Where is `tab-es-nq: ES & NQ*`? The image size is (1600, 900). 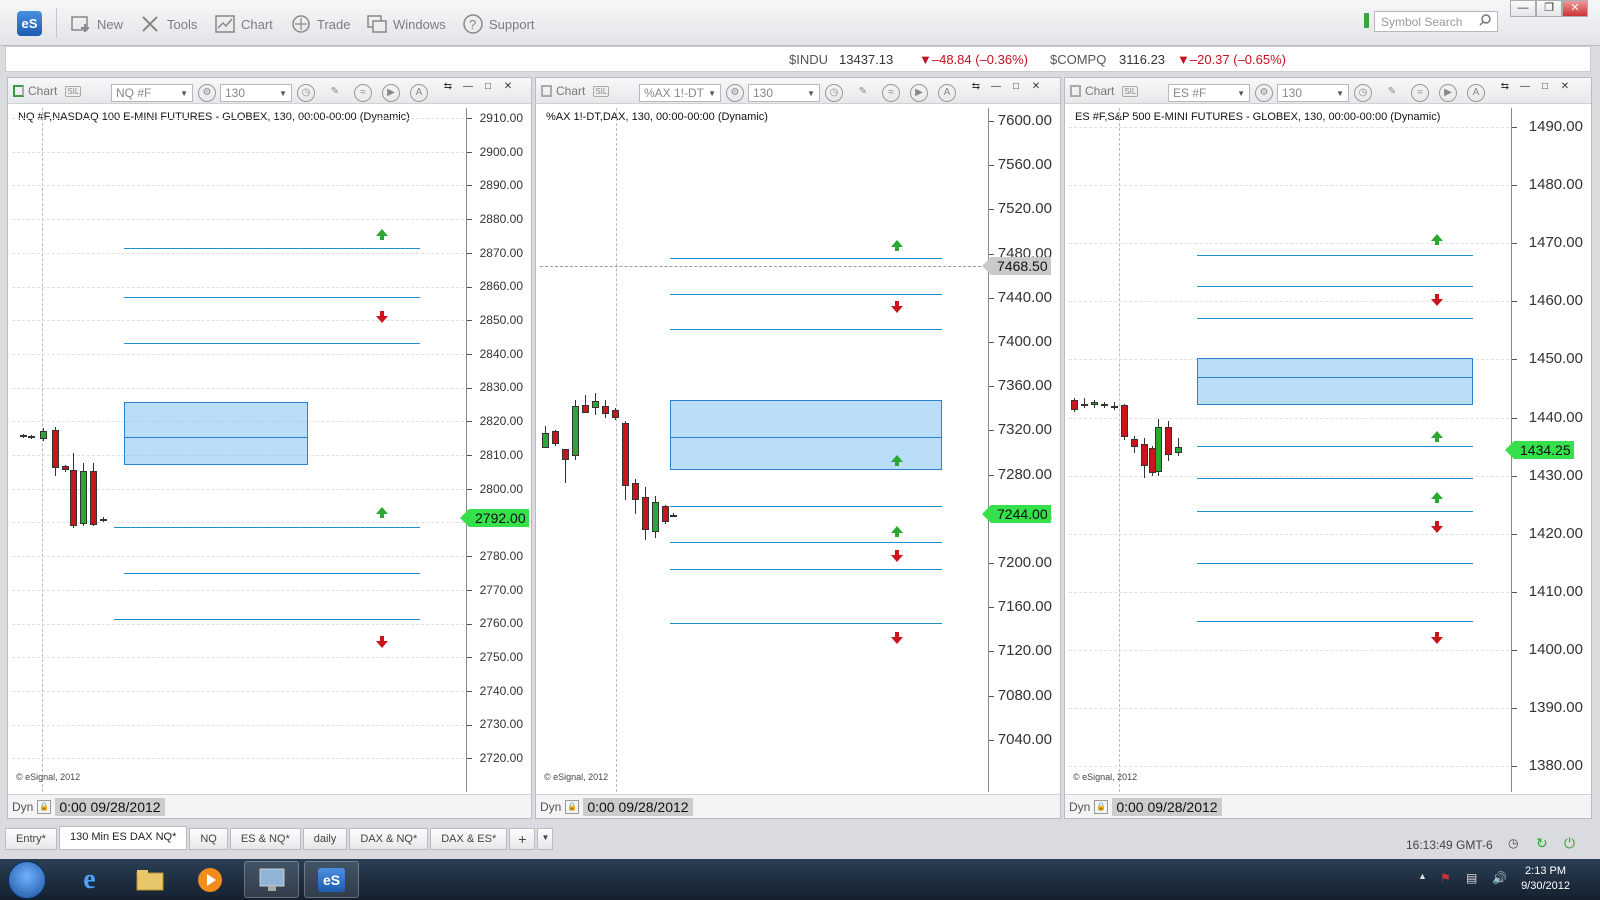
tab-es-nq: ES & NQ* is located at coordinates (265, 839).